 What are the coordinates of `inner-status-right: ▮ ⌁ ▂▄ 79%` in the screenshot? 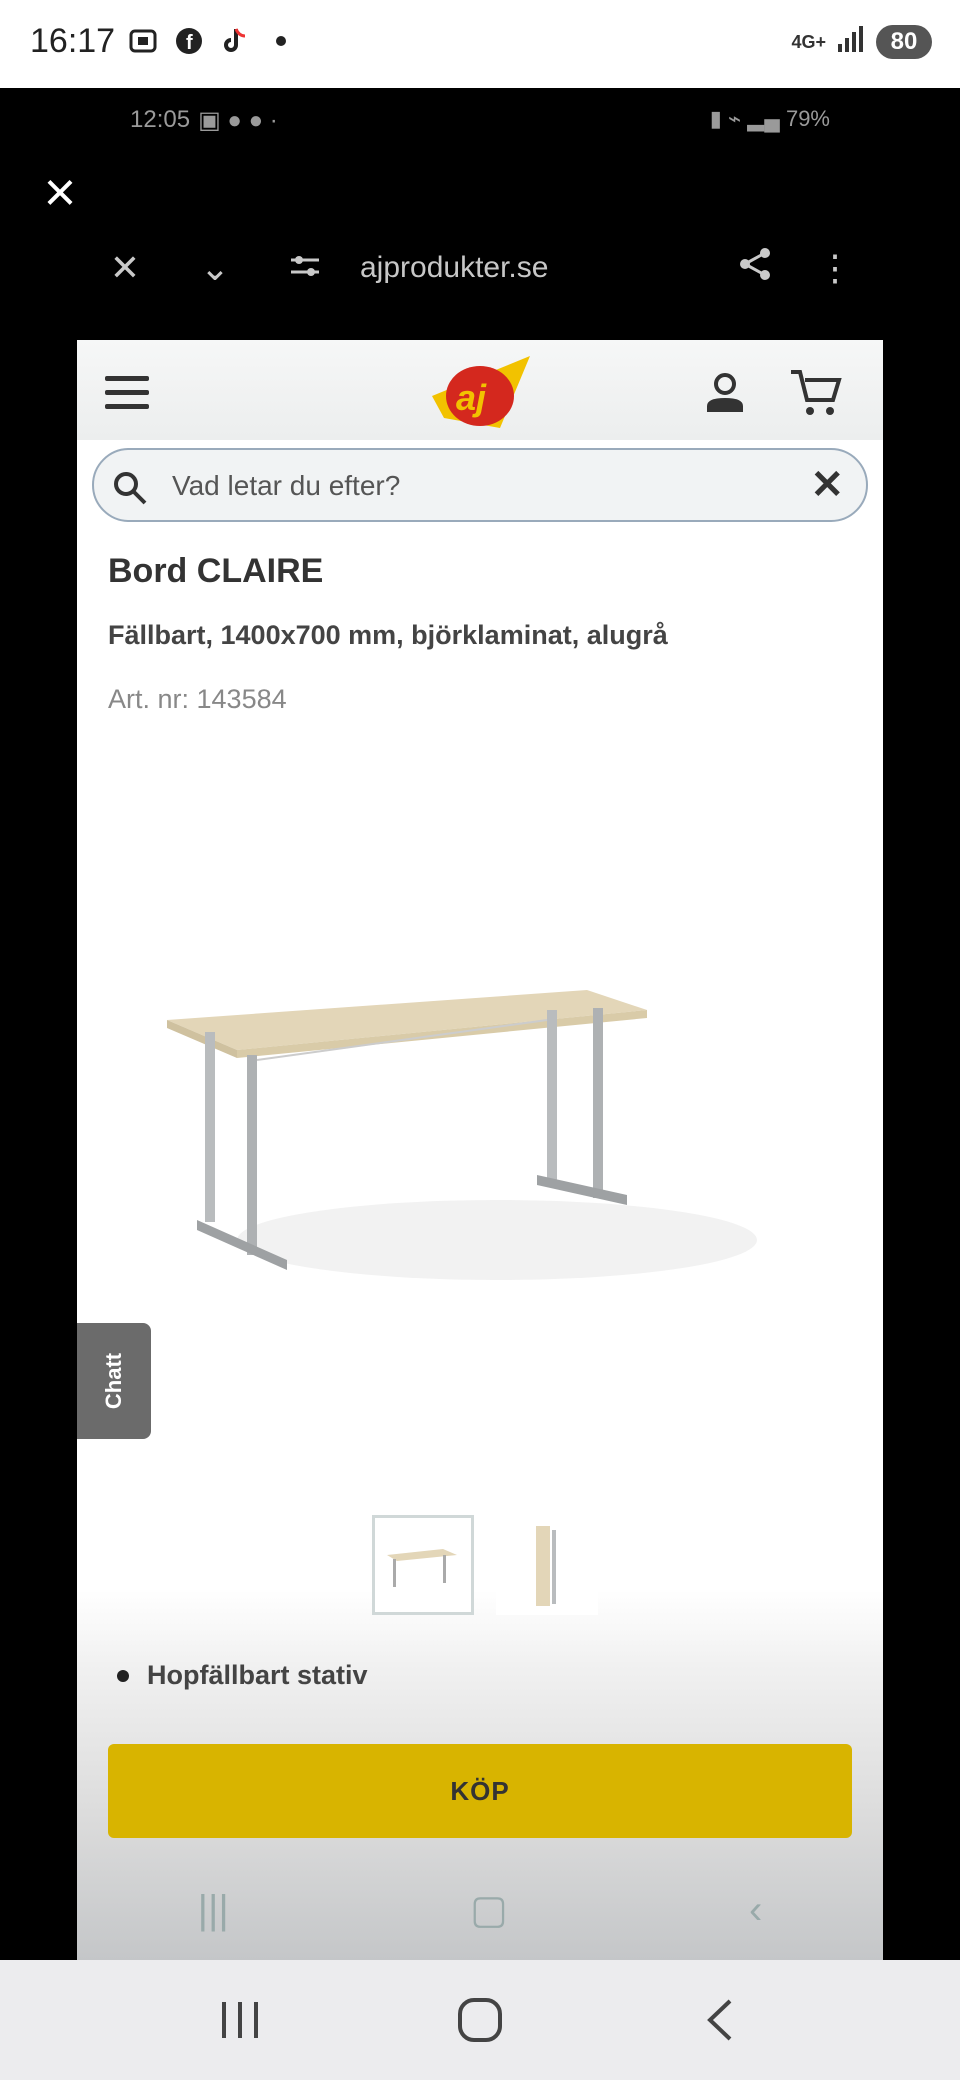 It's located at (770, 119).